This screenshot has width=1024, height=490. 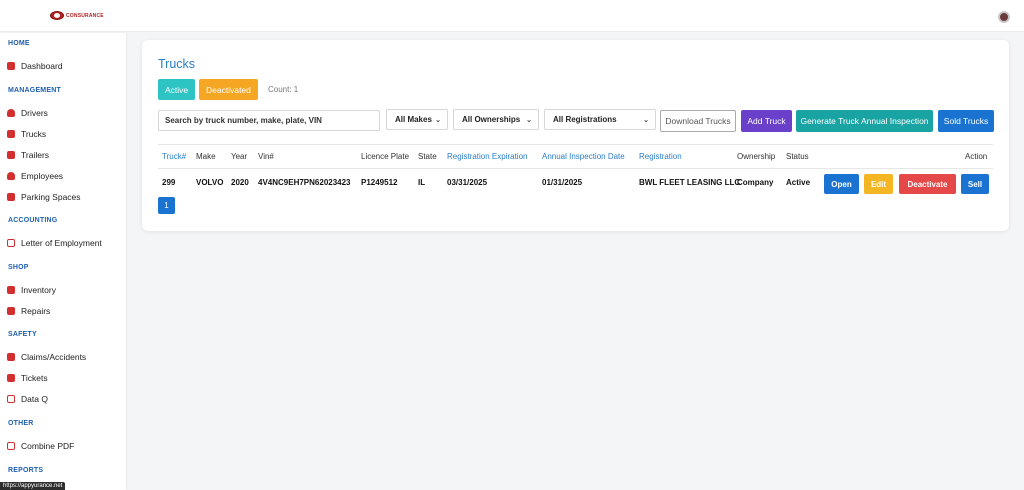 I want to click on col-header-action: Action, so click(x=976, y=156).